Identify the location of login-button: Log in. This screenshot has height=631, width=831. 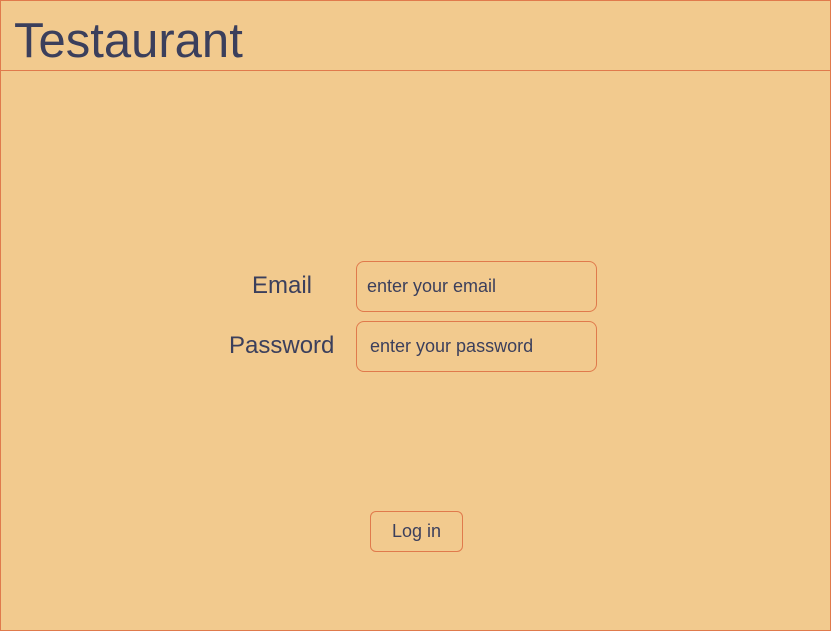
(416, 531).